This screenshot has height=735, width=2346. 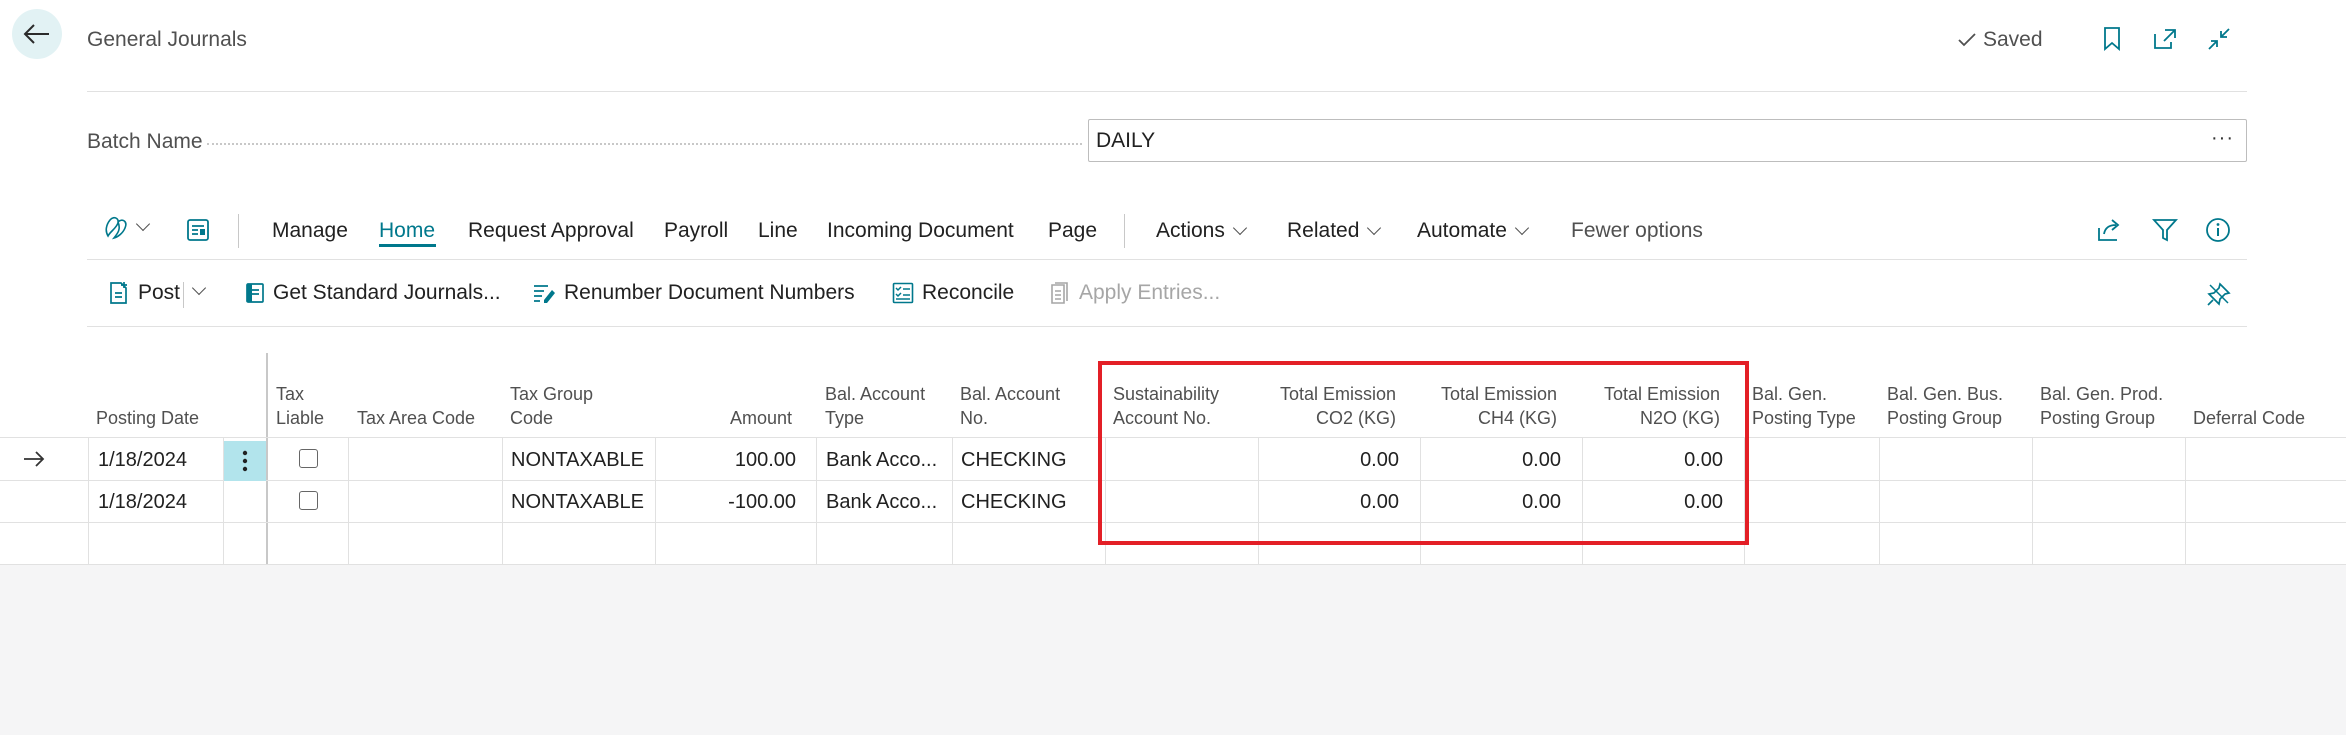 I want to click on column-header-label: No., so click(x=974, y=418).